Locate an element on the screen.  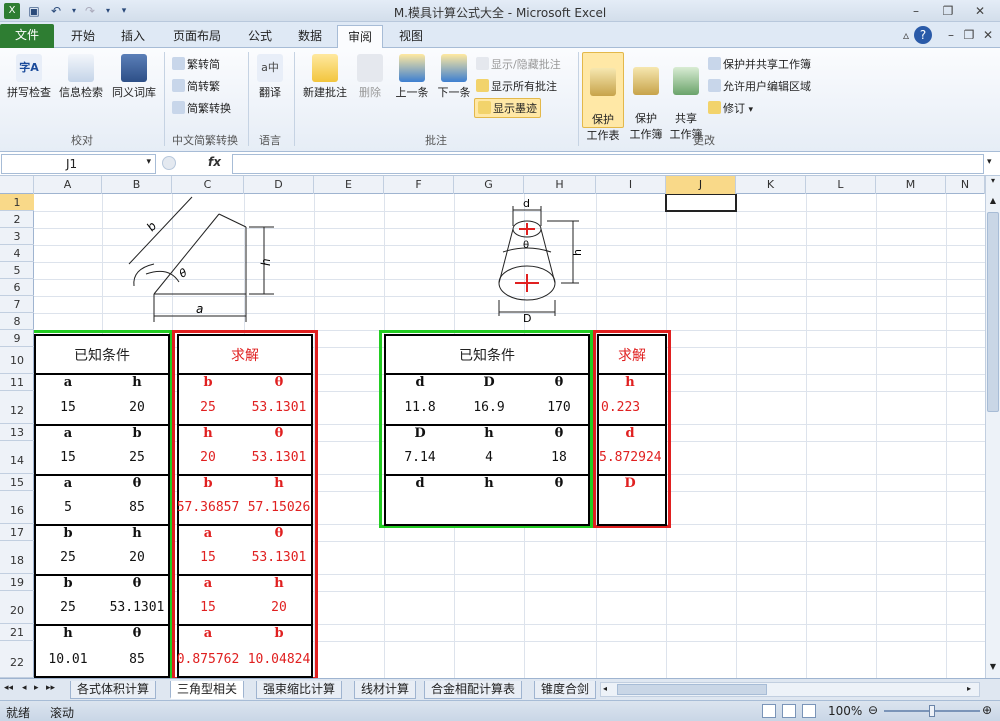
col-header-c: C is located at coordinates (208, 185).